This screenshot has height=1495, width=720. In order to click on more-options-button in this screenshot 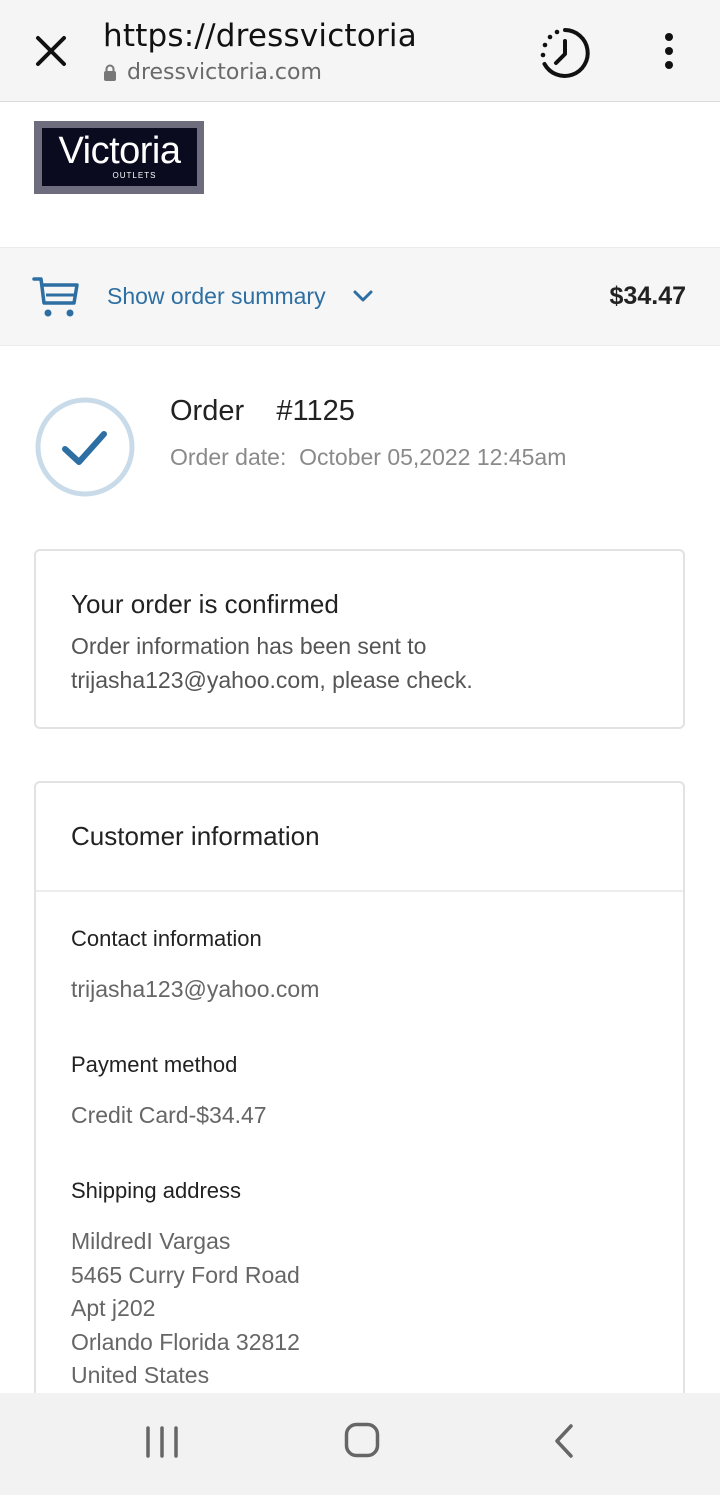, I will do `click(669, 51)`.